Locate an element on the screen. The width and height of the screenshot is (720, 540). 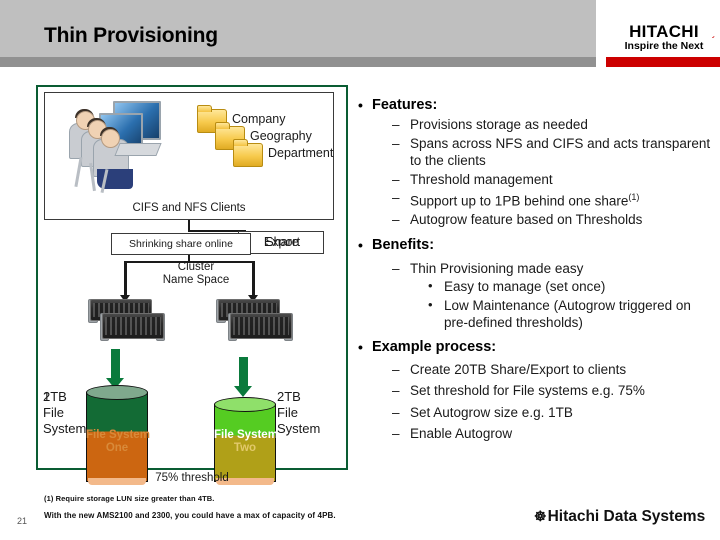
benefit-subitem: • Easy to manage (set once) is located at coordinates (535, 287).